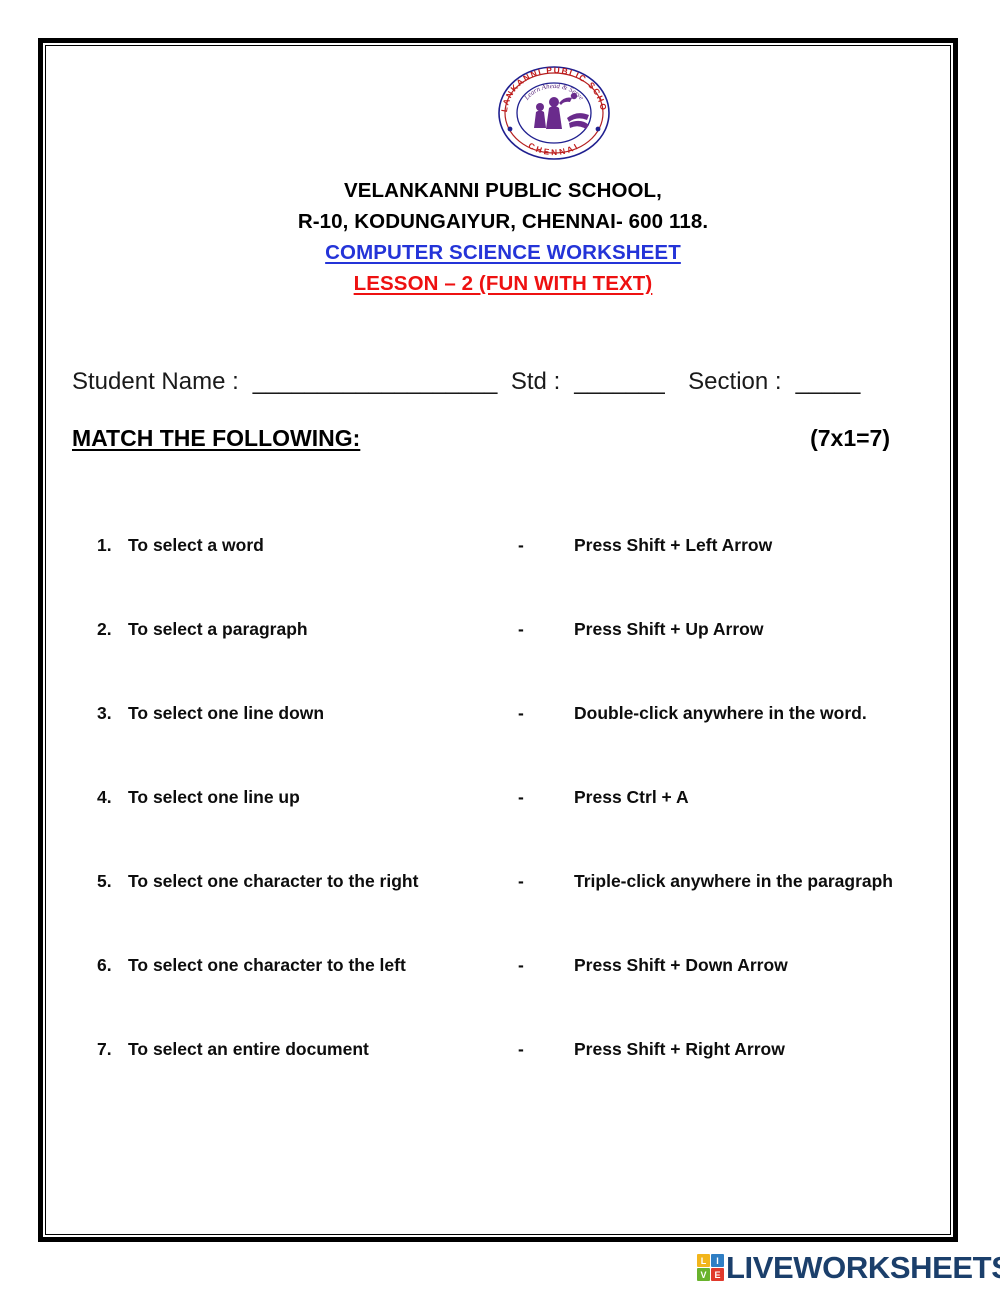  Describe the element at coordinates (104, 797) in the screenshot. I see `item-number: 4.` at that location.